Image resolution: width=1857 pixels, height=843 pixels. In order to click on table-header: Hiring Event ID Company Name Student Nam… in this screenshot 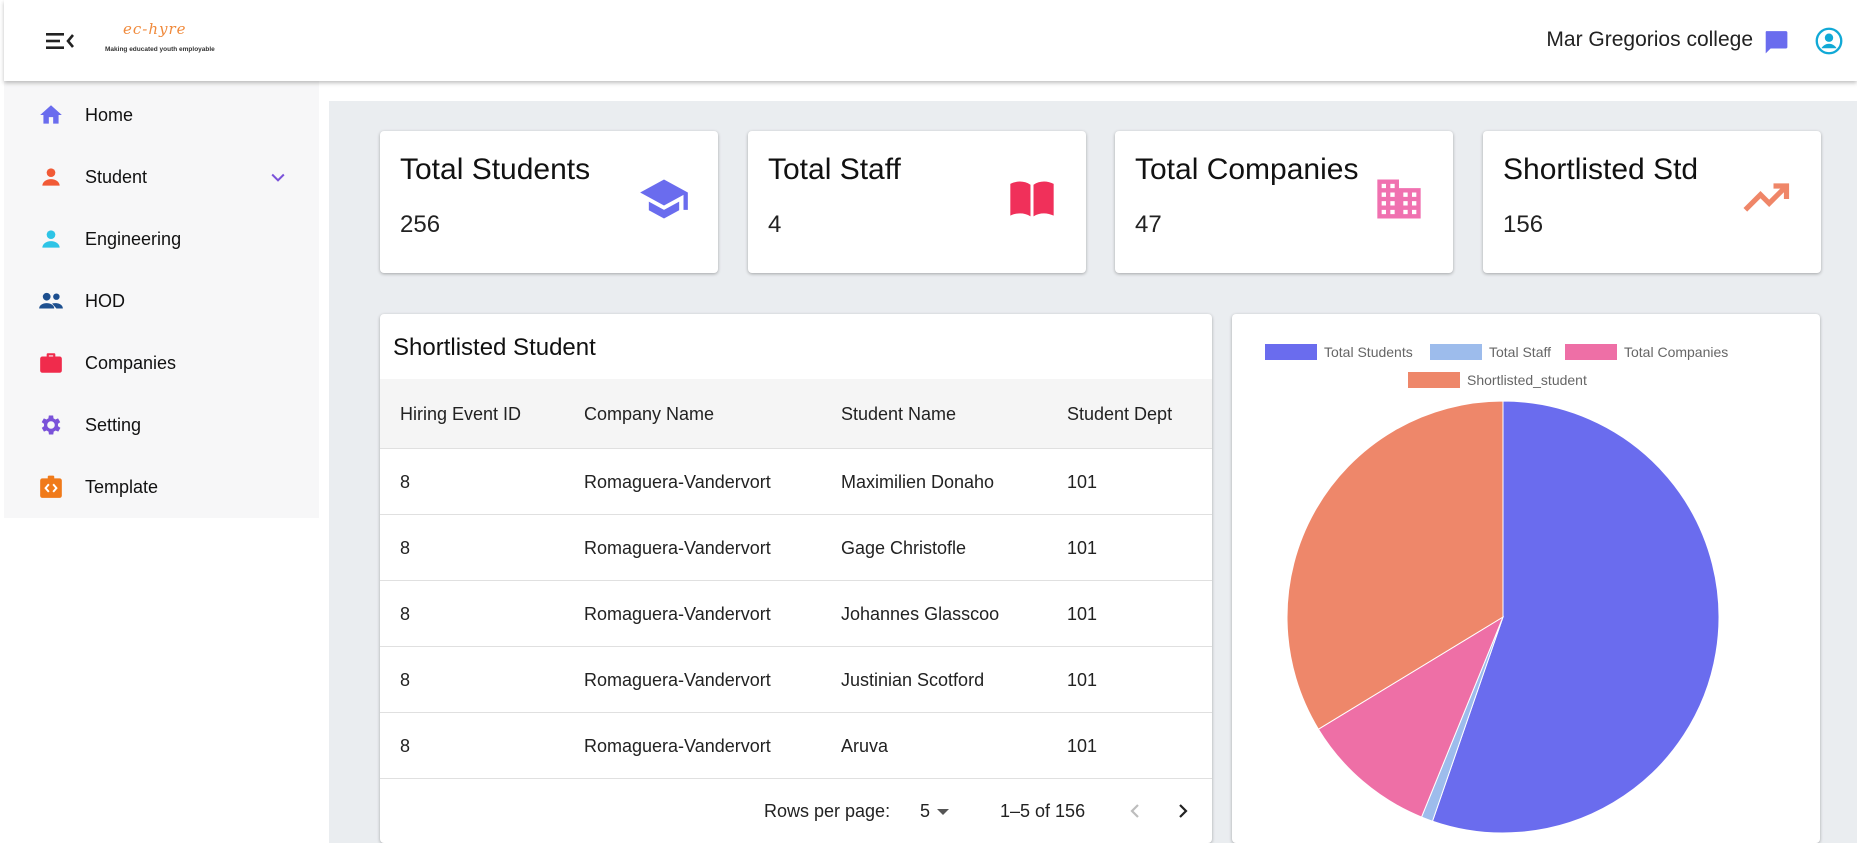, I will do `click(796, 414)`.